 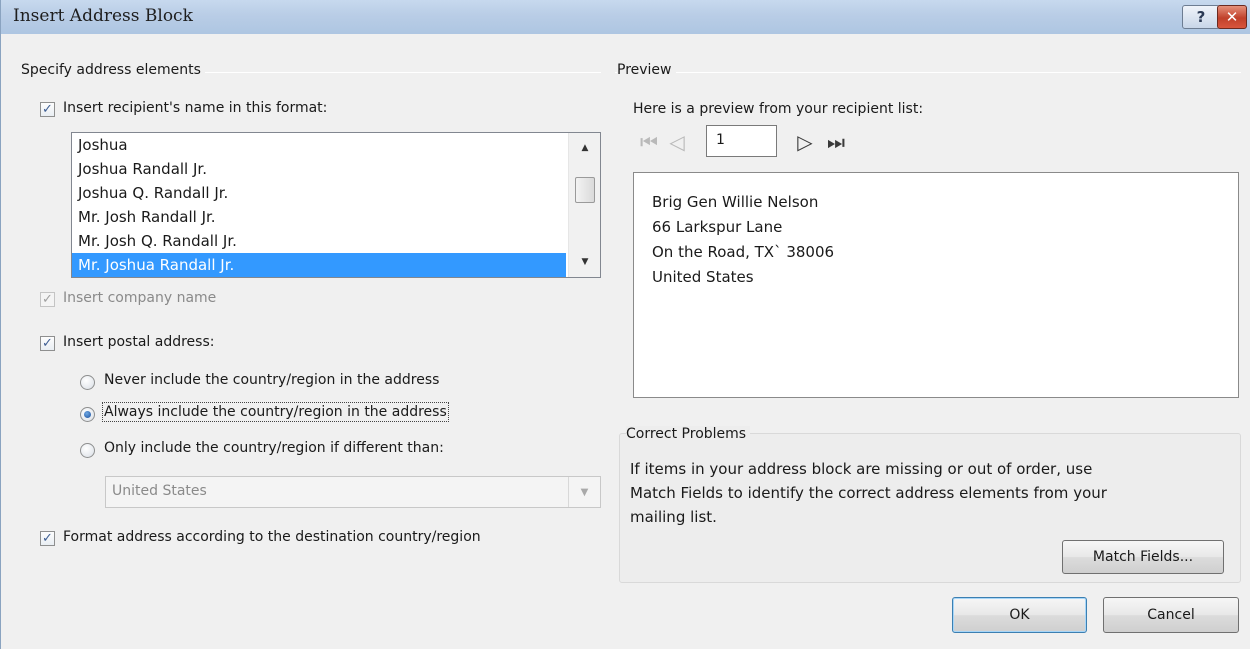 What do you see at coordinates (646, 70) in the screenshot?
I see `preview-group-label: Preview` at bounding box center [646, 70].